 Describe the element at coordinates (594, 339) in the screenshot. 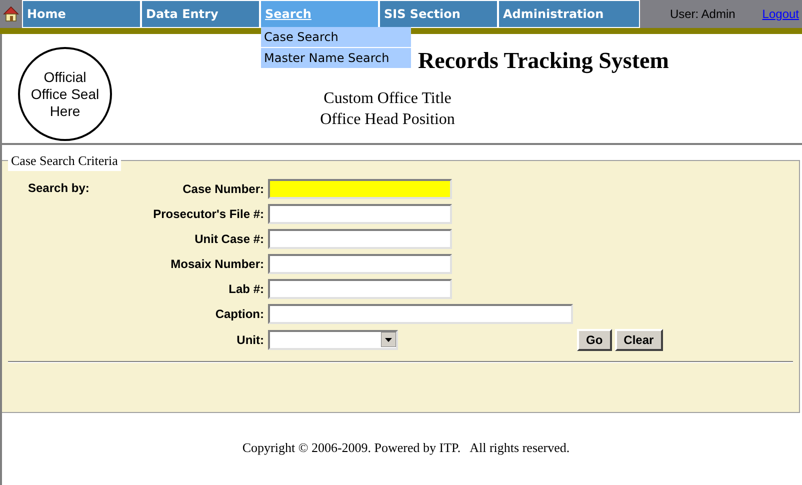

I see `form-button: Go` at that location.